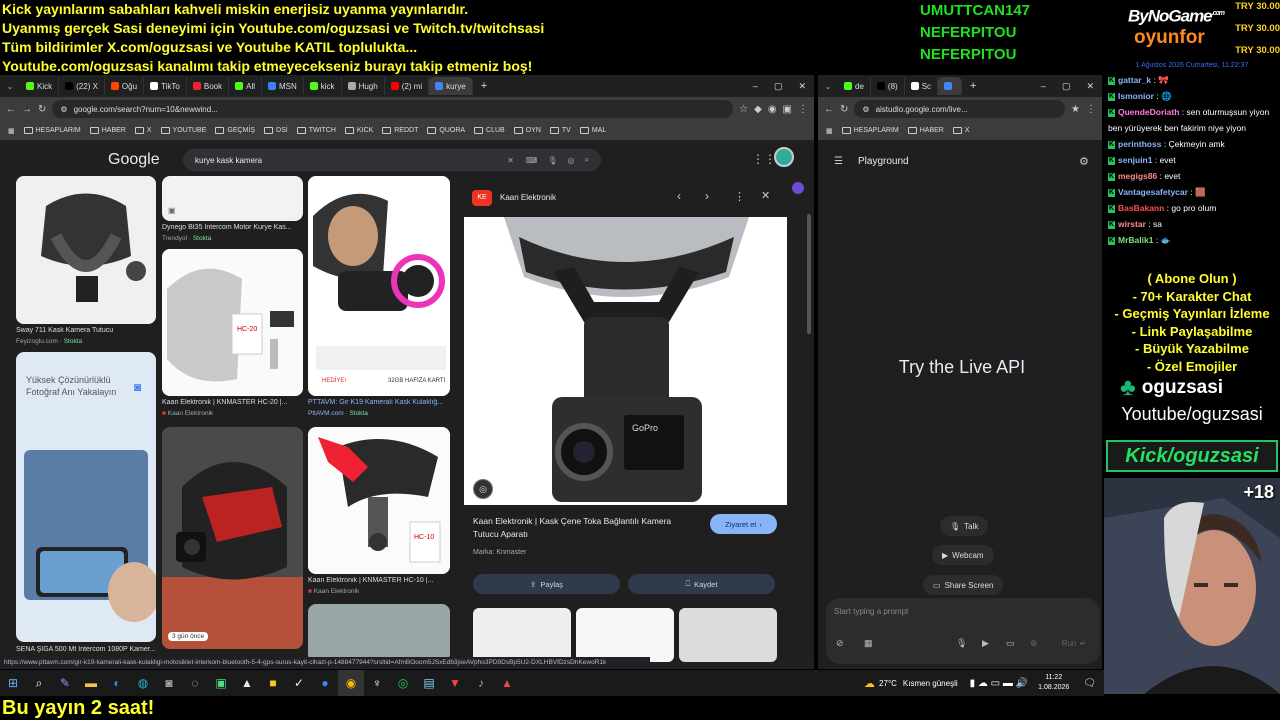  I want to click on app-icon: ♆, so click(377, 683).